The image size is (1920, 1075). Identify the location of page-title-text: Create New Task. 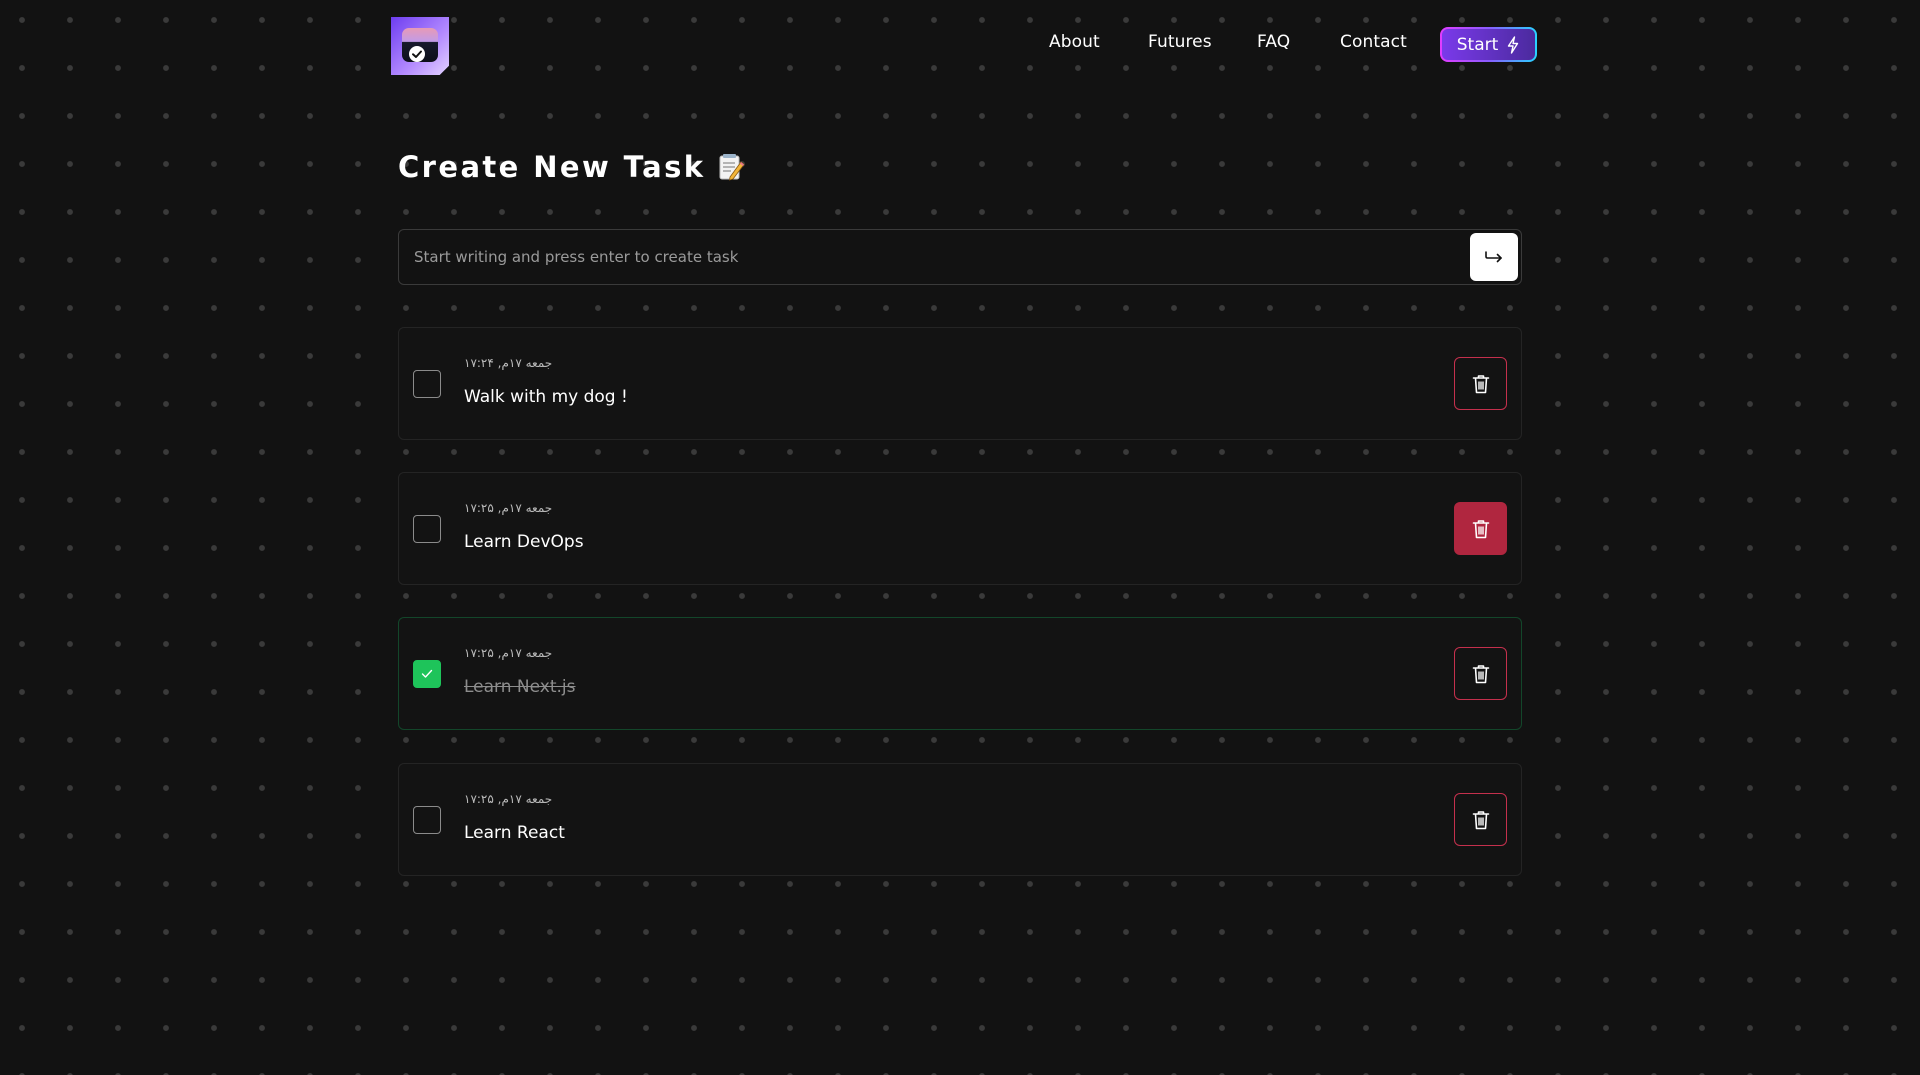
(552, 167).